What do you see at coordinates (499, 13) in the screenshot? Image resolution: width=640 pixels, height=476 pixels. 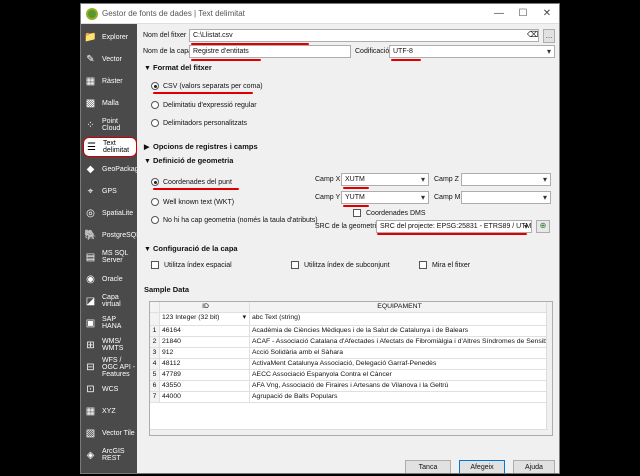 I see `minimize-button: —` at bounding box center [499, 13].